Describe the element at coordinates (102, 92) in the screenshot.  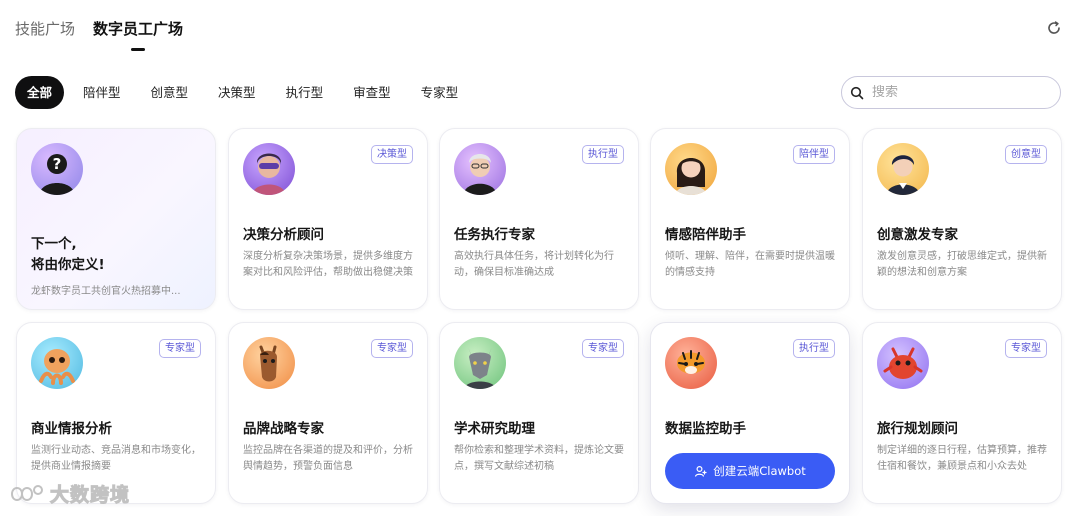
I see `filter-companion: 陪伴型` at that location.